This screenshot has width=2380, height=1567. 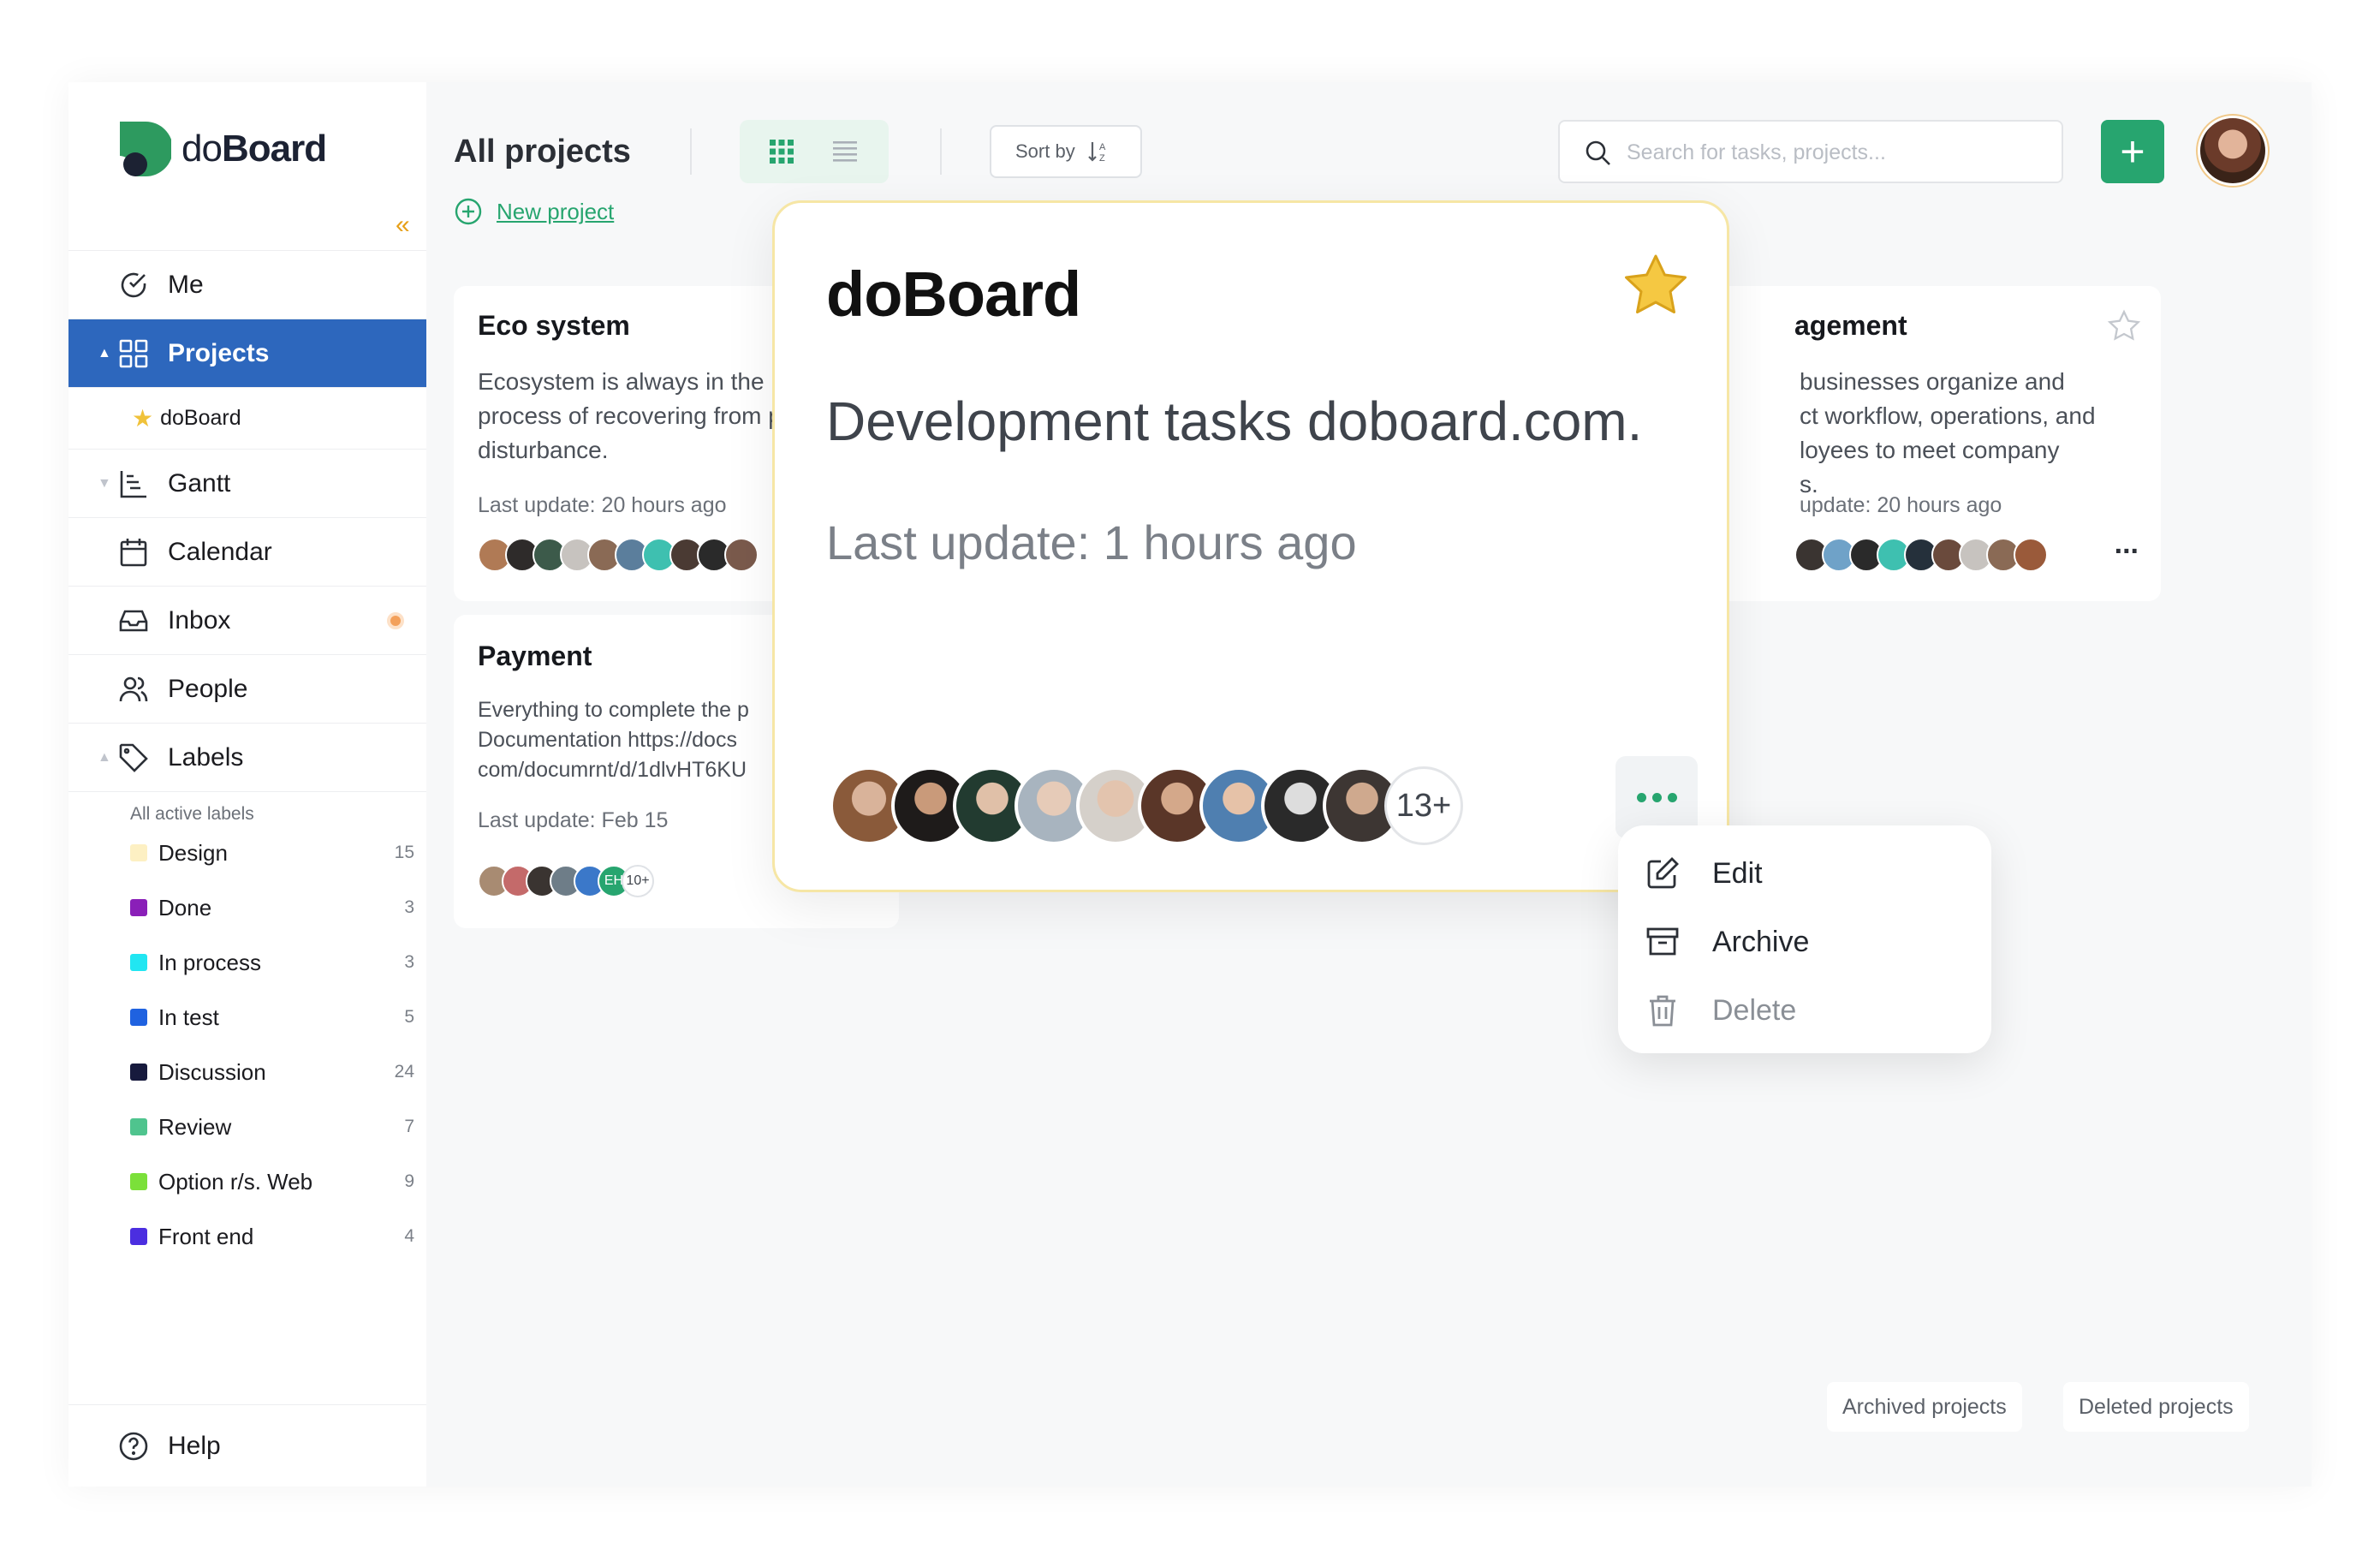 What do you see at coordinates (1045, 151) in the screenshot?
I see `sort-by-label: Sort by` at bounding box center [1045, 151].